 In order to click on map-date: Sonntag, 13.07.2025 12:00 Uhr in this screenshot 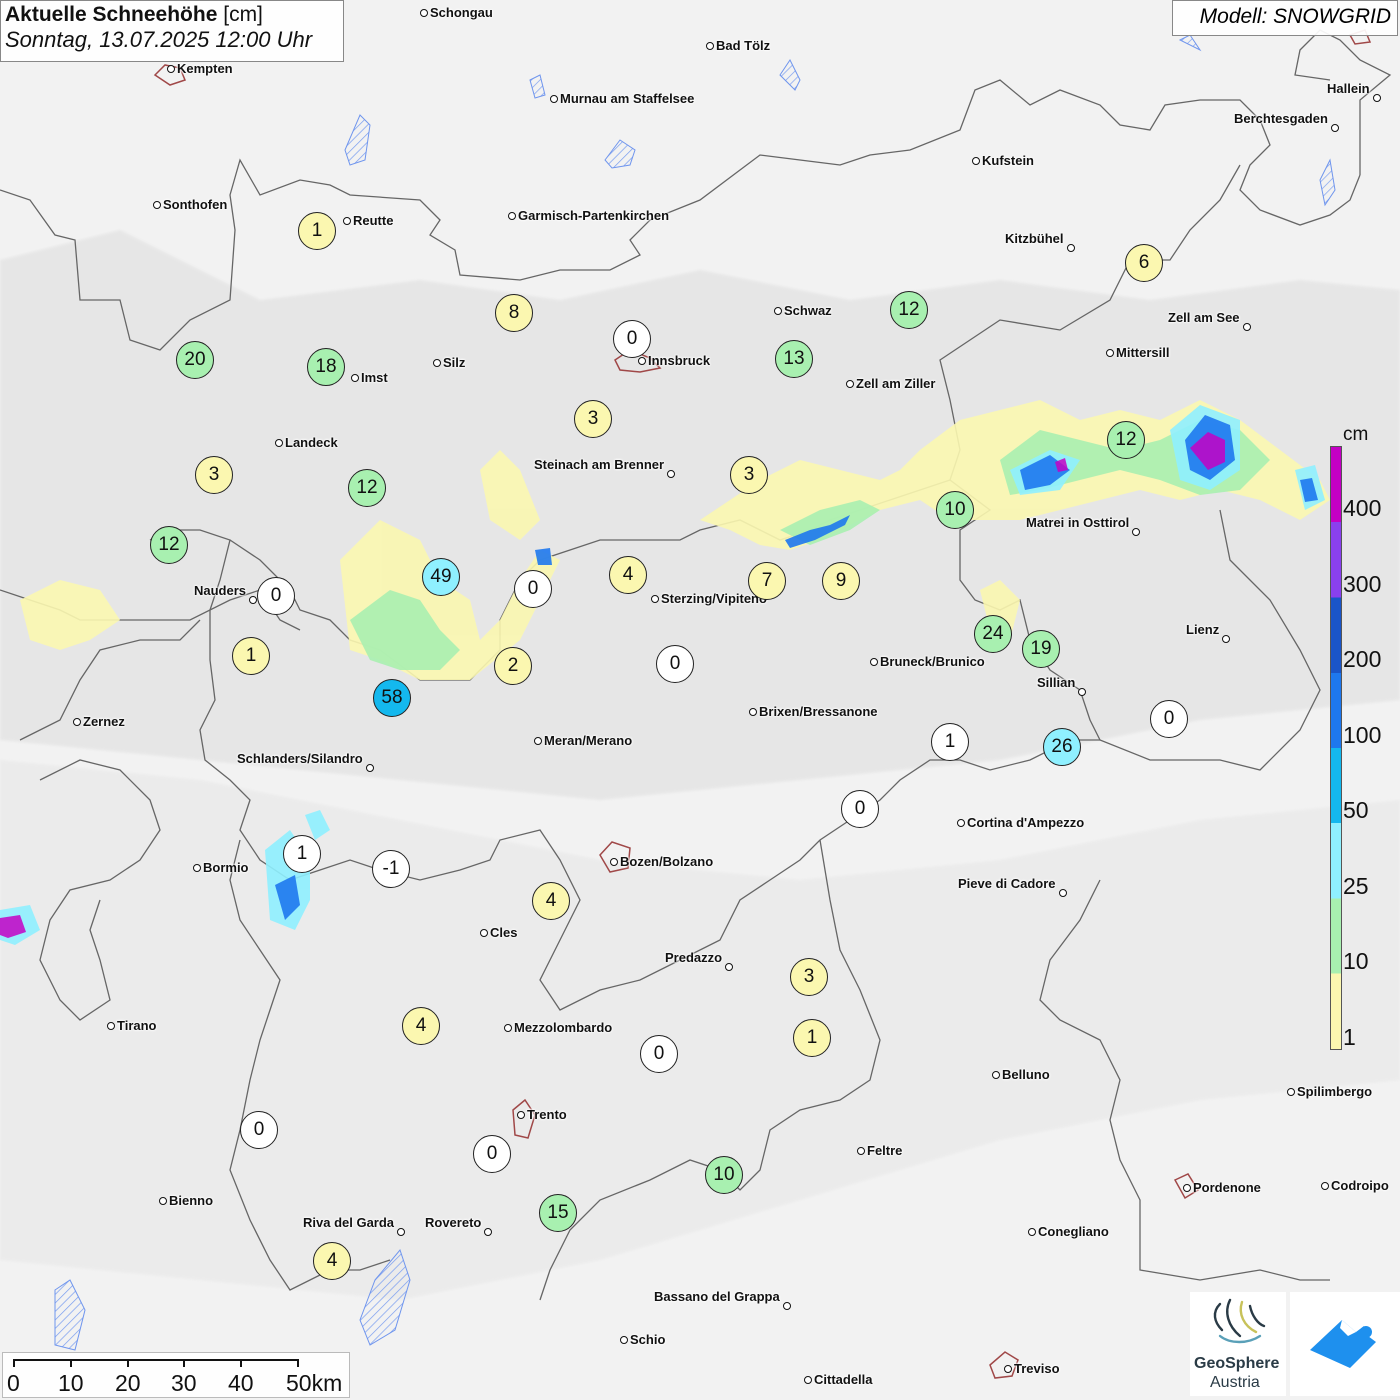, I will do `click(159, 39)`.